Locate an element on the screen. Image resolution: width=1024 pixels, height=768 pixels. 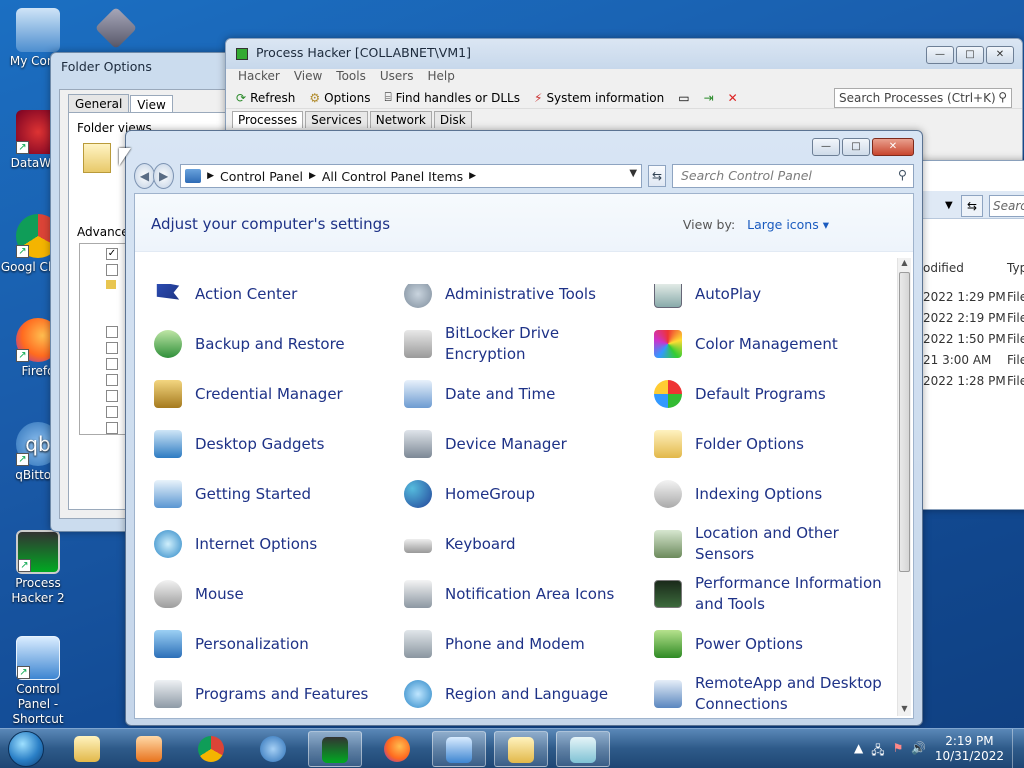
cp-item-getting-started: Getting Started is located at coordinates (271, 494).